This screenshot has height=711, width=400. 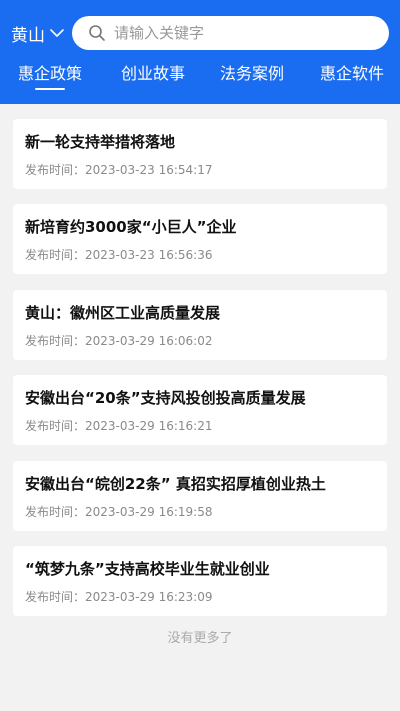 I want to click on no-more-text: 没有更多了, so click(x=200, y=638).